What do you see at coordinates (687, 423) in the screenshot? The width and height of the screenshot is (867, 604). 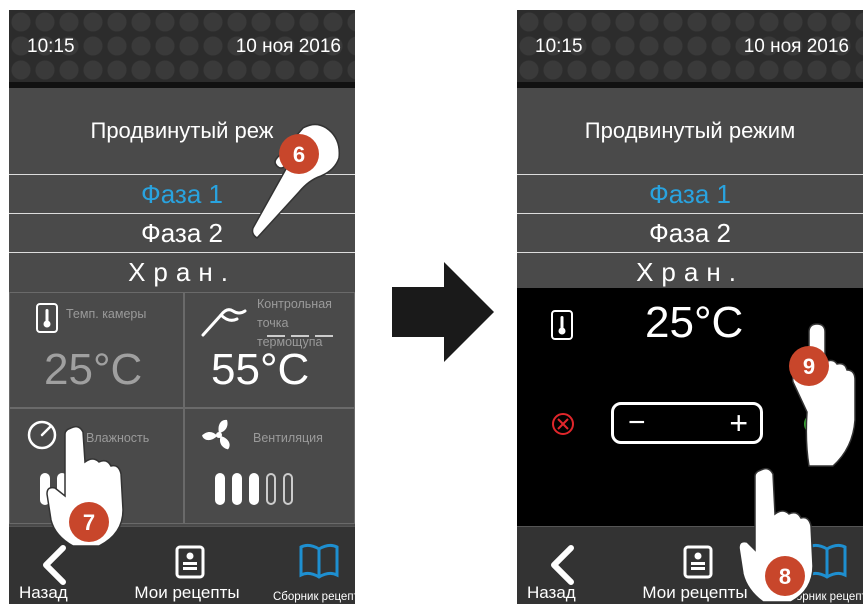 I see `value-stepper: − +` at bounding box center [687, 423].